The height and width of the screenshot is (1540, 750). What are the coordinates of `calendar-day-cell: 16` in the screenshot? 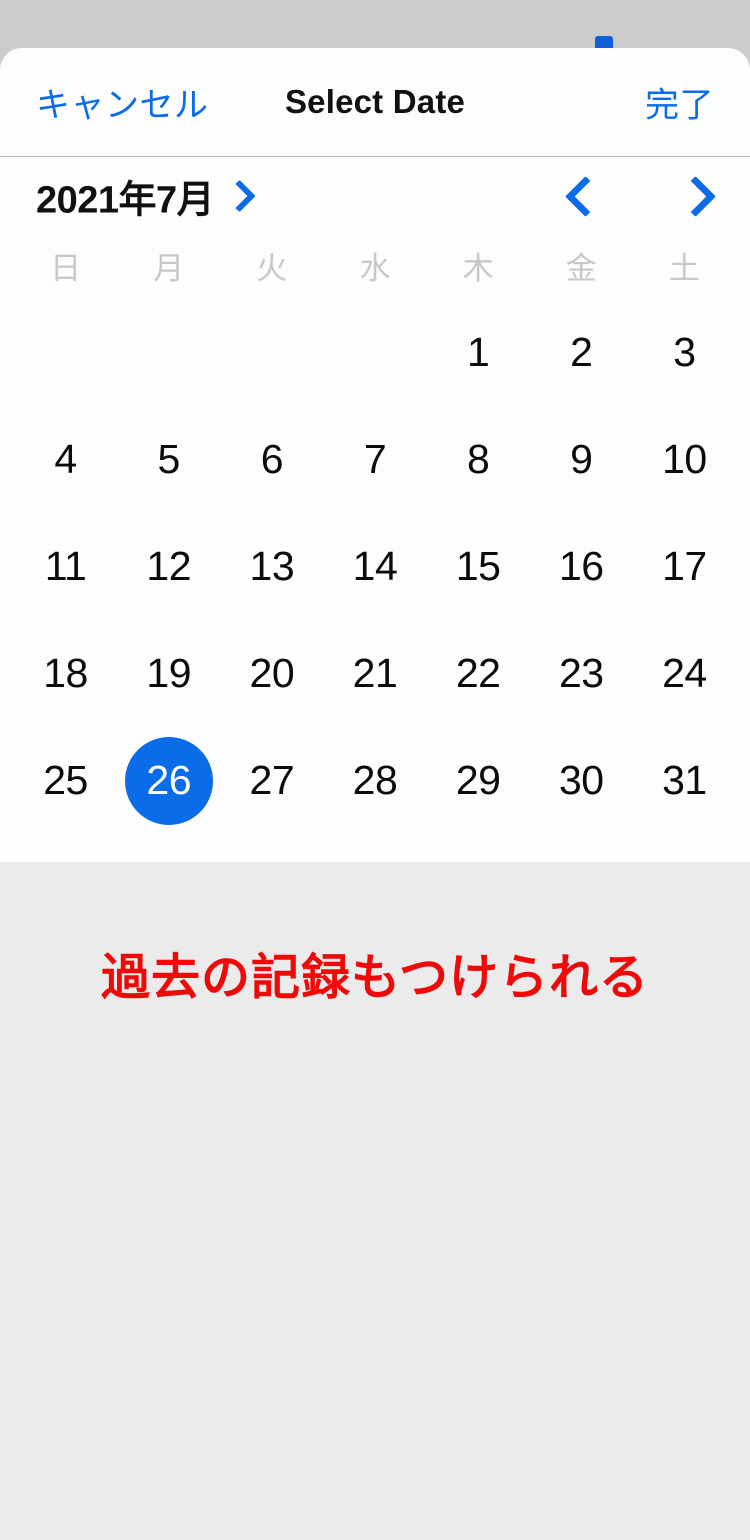 It's located at (581, 566).